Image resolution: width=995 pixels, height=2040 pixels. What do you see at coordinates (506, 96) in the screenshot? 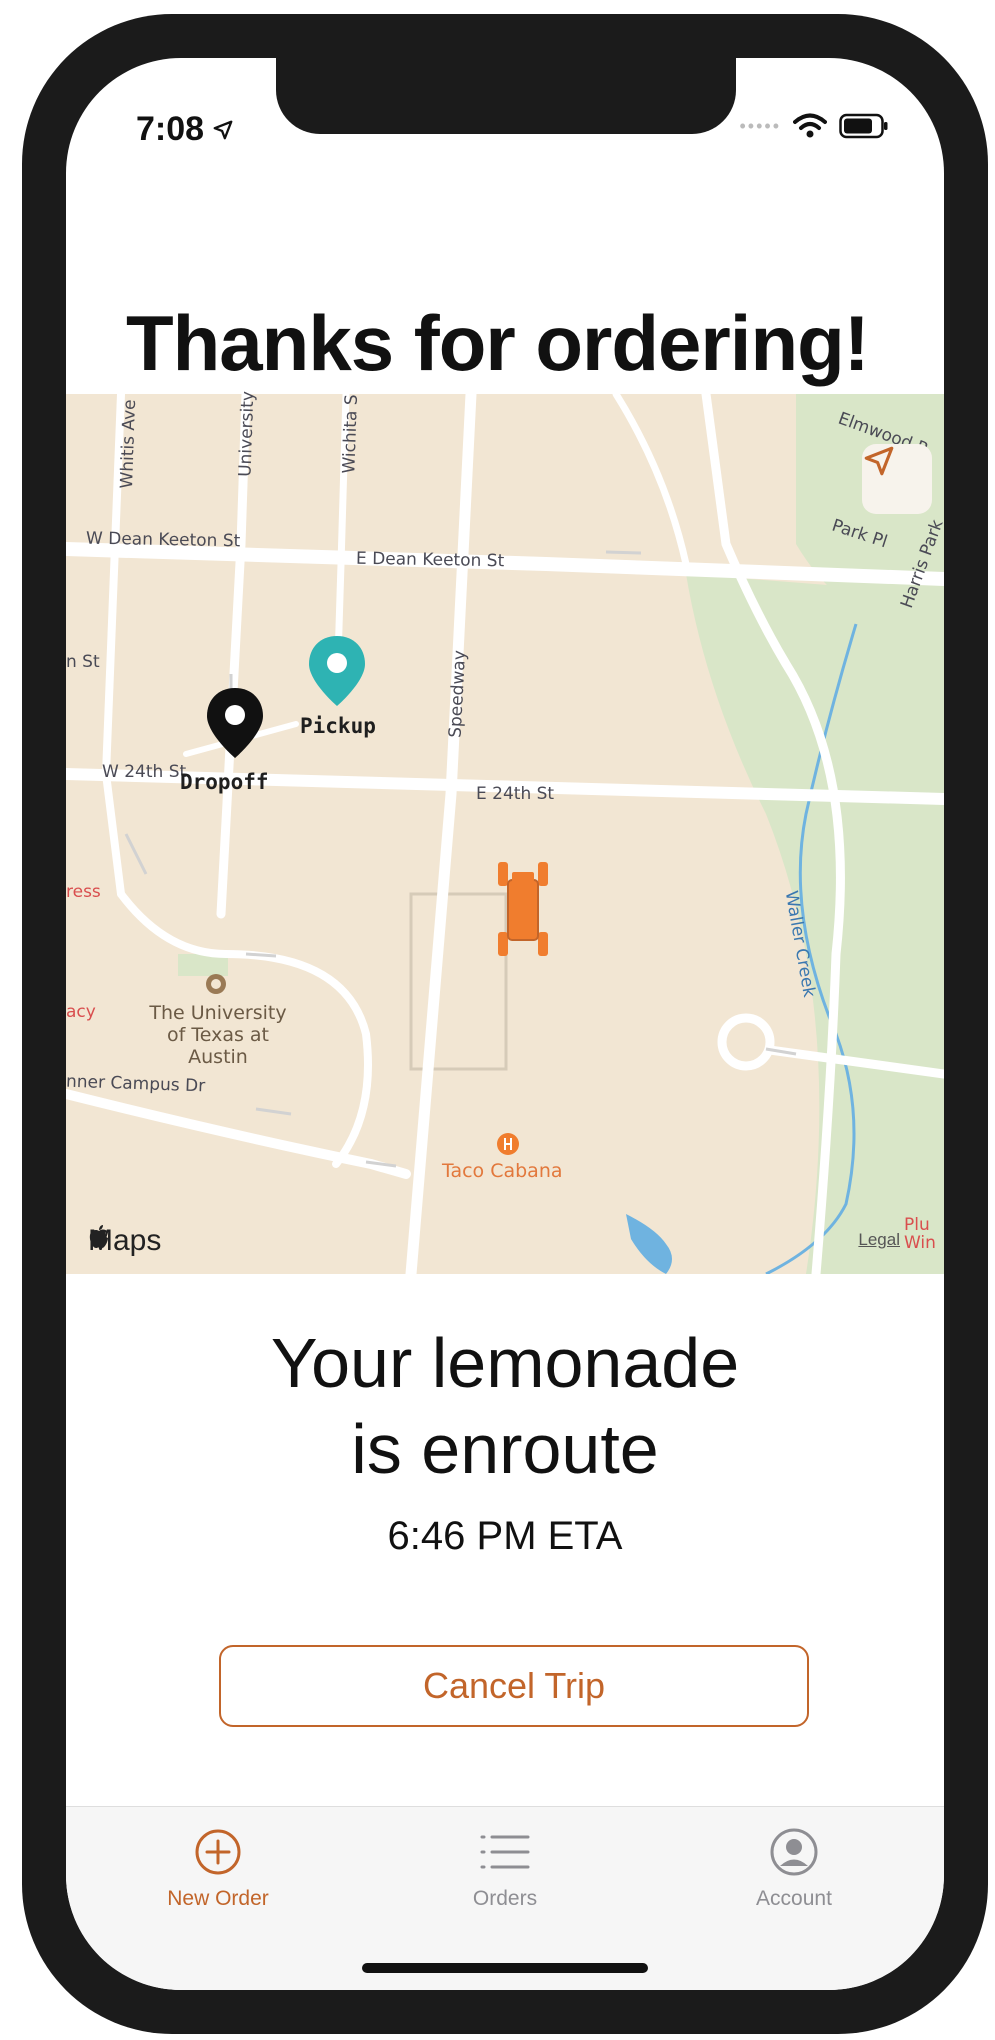
I see `device-notch` at bounding box center [506, 96].